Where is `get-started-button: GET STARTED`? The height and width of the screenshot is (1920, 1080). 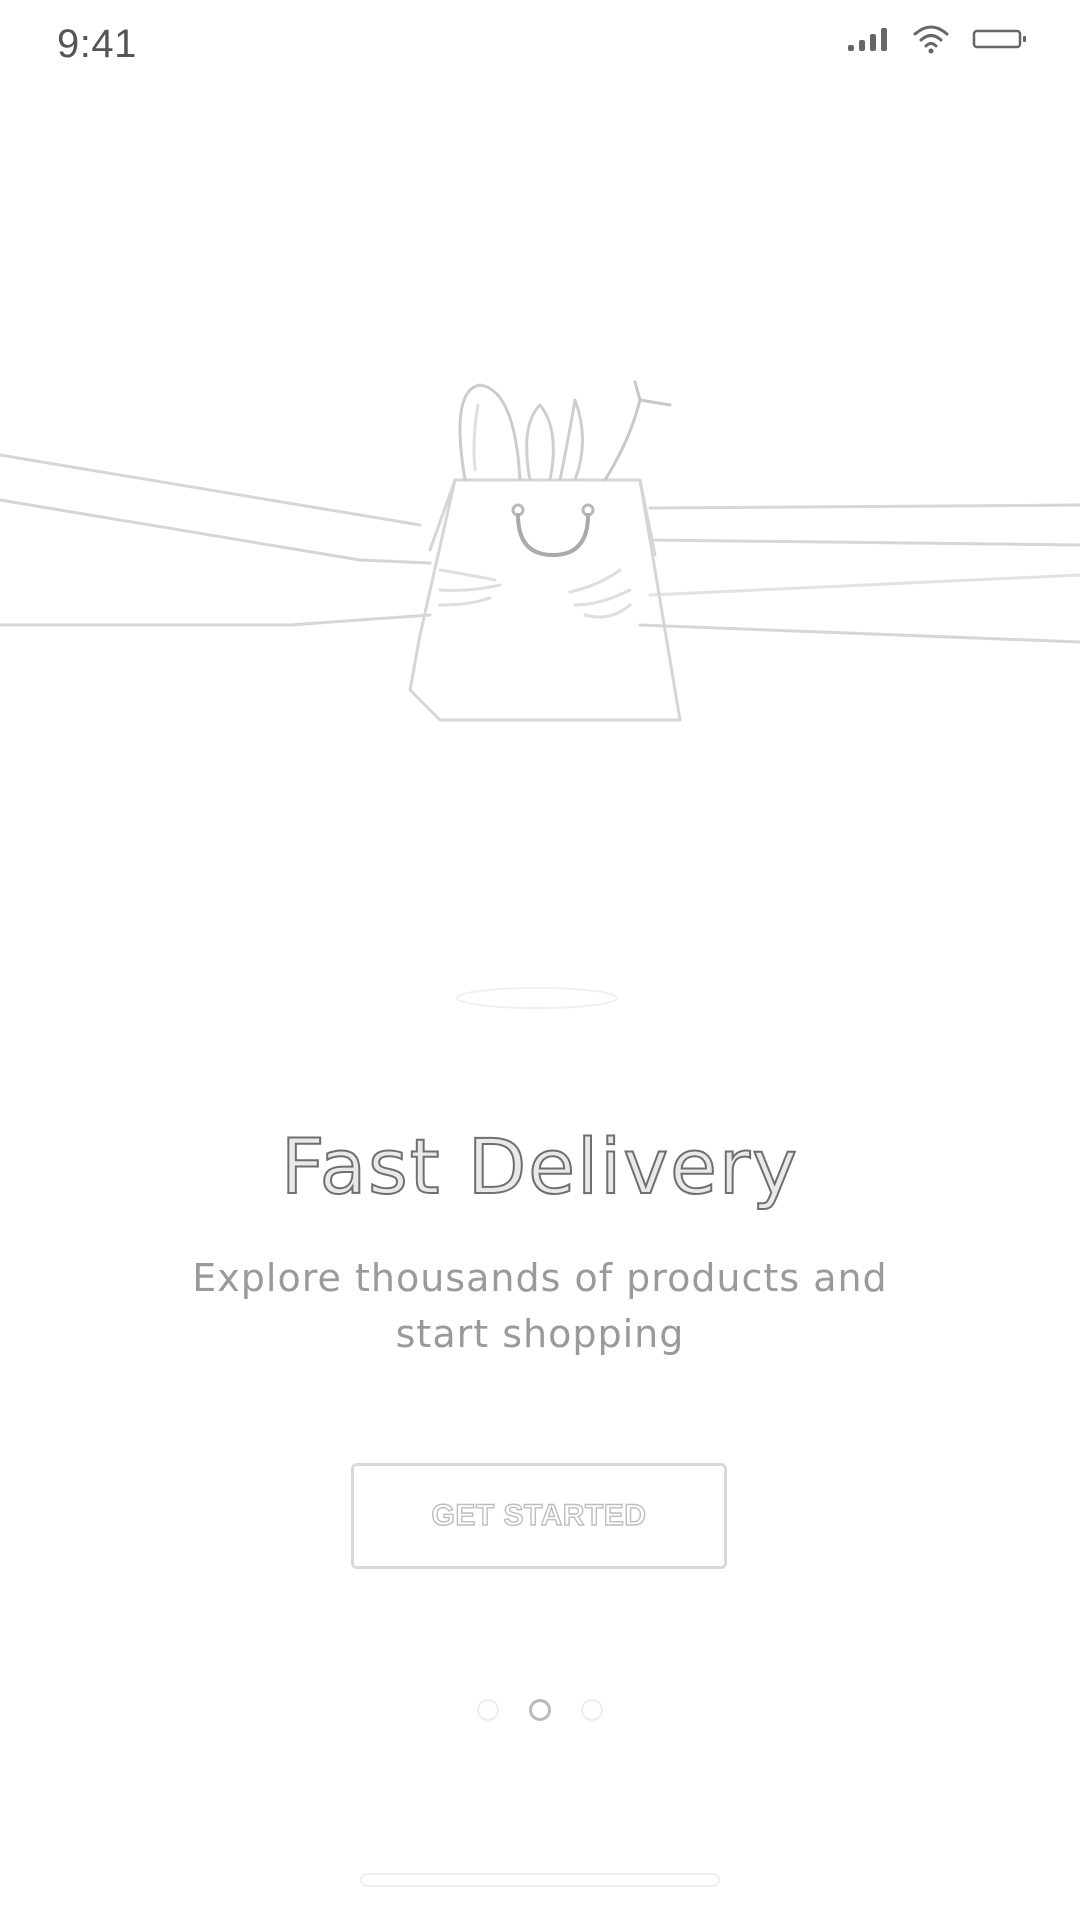
get-started-button: GET STARTED is located at coordinates (539, 1516).